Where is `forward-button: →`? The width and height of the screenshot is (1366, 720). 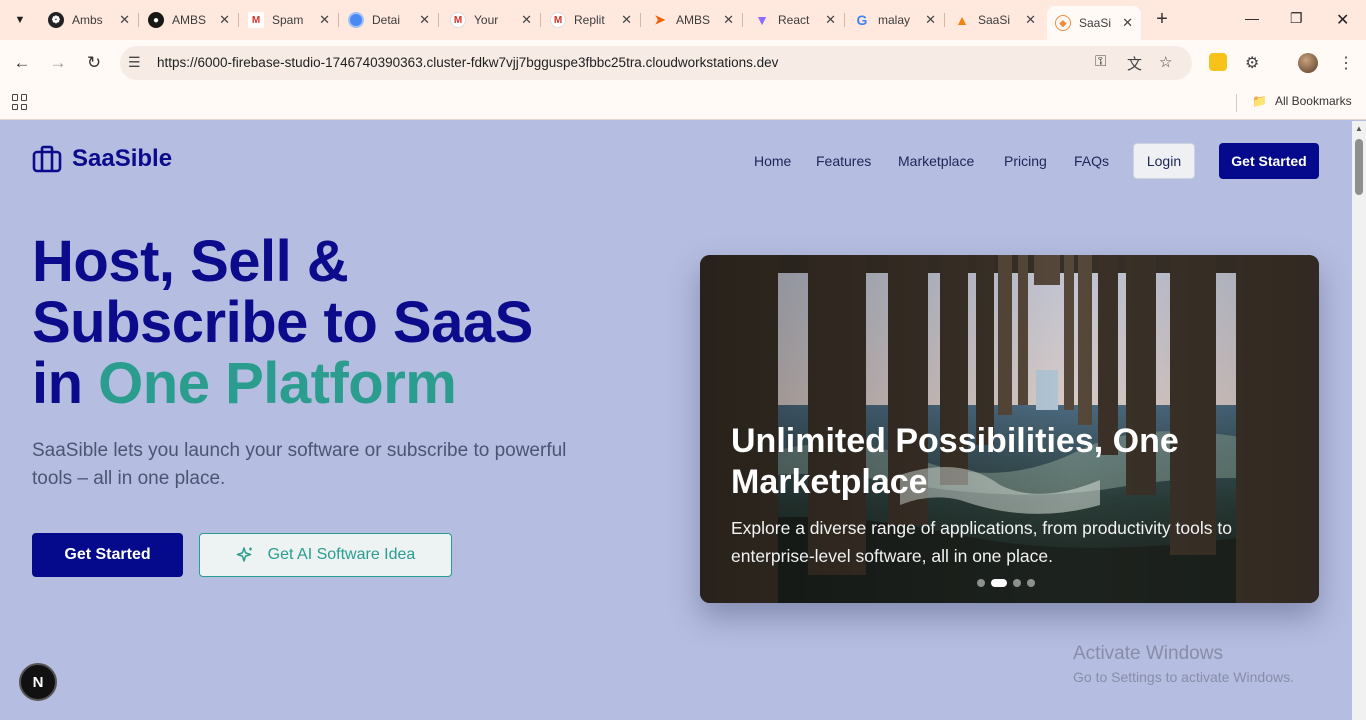
forward-button: → is located at coordinates (58, 63).